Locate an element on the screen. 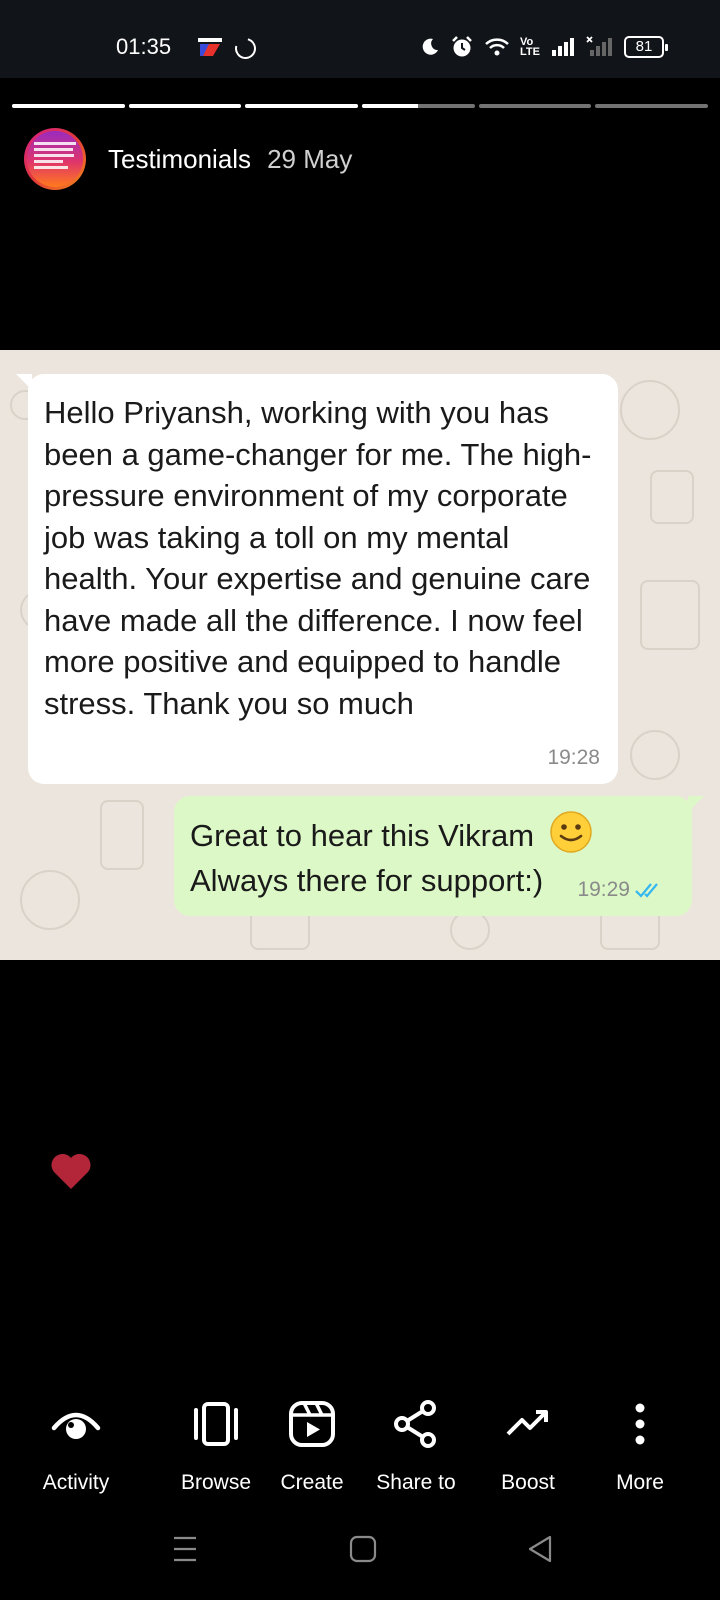 This screenshot has height=1600, width=720. story-progress is located at coordinates (360, 106).